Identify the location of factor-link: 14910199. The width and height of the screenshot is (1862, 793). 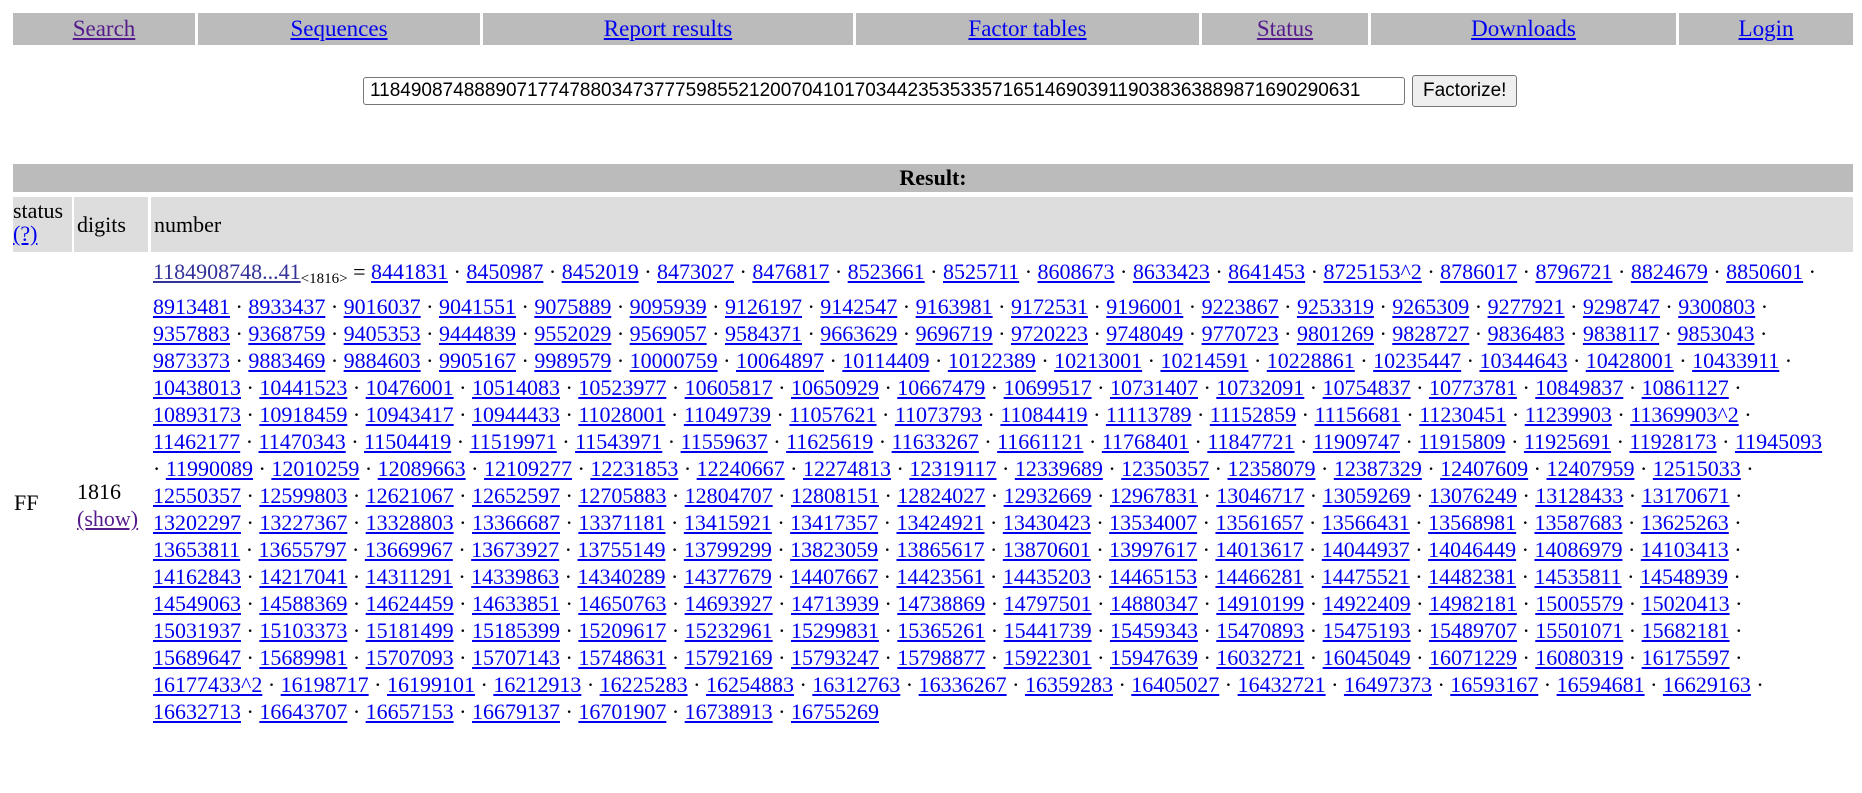
(1260, 603).